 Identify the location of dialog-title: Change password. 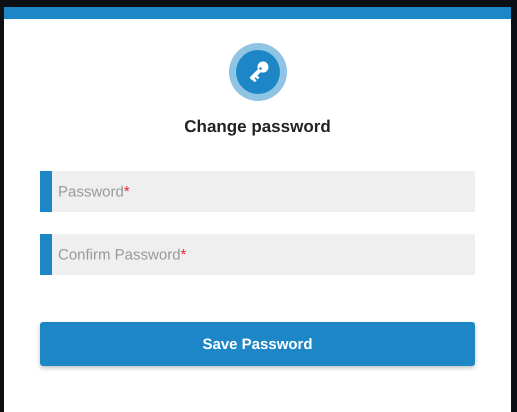
(257, 127).